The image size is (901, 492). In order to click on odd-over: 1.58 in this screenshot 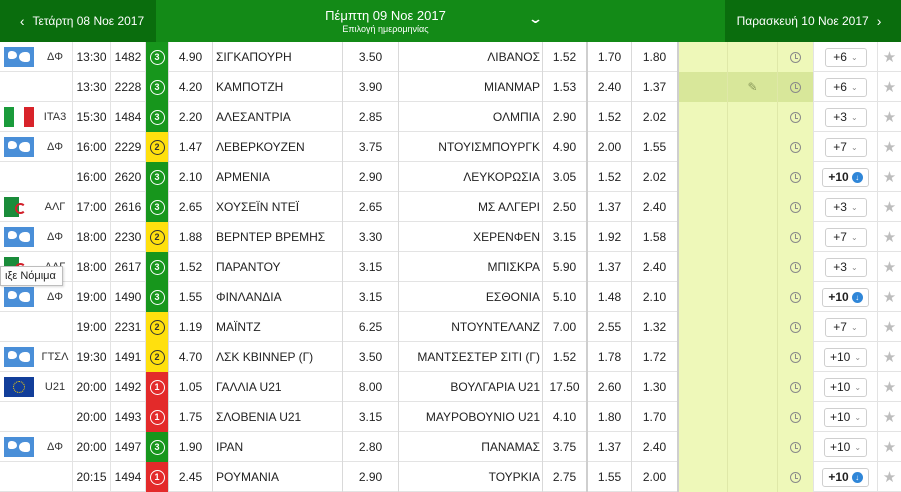, I will do `click(654, 237)`.